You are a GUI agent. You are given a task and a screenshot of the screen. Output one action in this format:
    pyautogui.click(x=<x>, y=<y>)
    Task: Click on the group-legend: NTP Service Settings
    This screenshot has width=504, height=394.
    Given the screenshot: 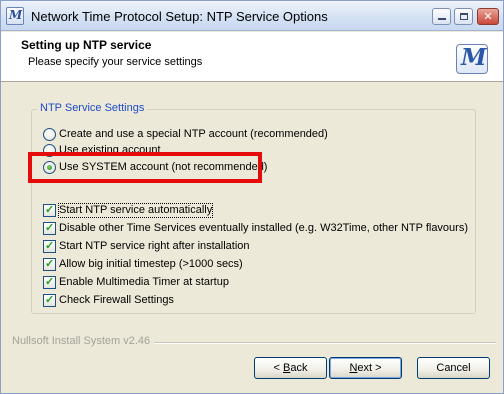 What is the action you would take?
    pyautogui.click(x=92, y=108)
    